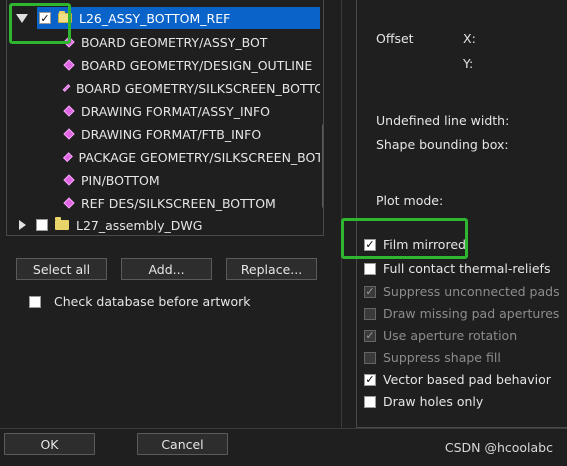 Image resolution: width=567 pixels, height=466 pixels. Describe the element at coordinates (395, 38) in the screenshot. I see `offset-label: Offset` at that location.